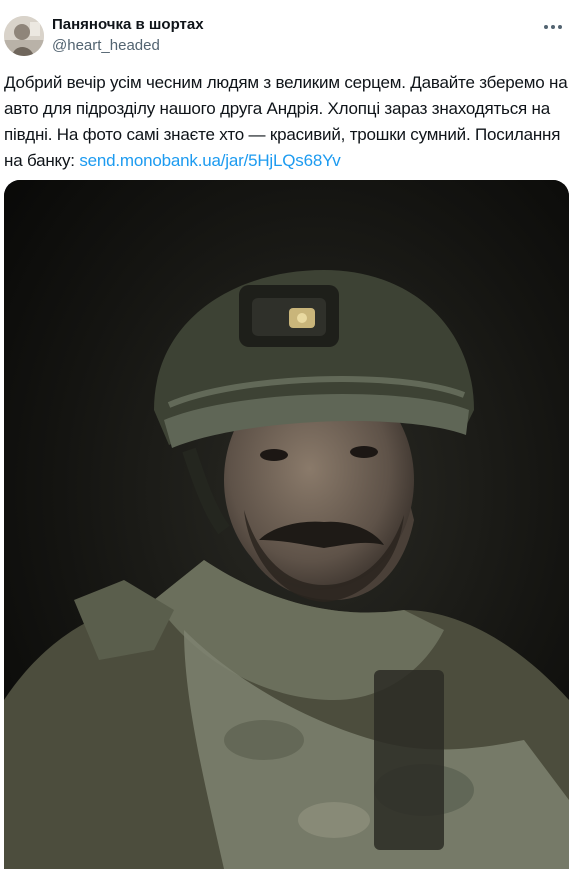 Image resolution: width=577 pixels, height=869 pixels. Describe the element at coordinates (288, 33) in the screenshot. I see `tweet-header: Паняночка в шортах @heart_headed` at that location.